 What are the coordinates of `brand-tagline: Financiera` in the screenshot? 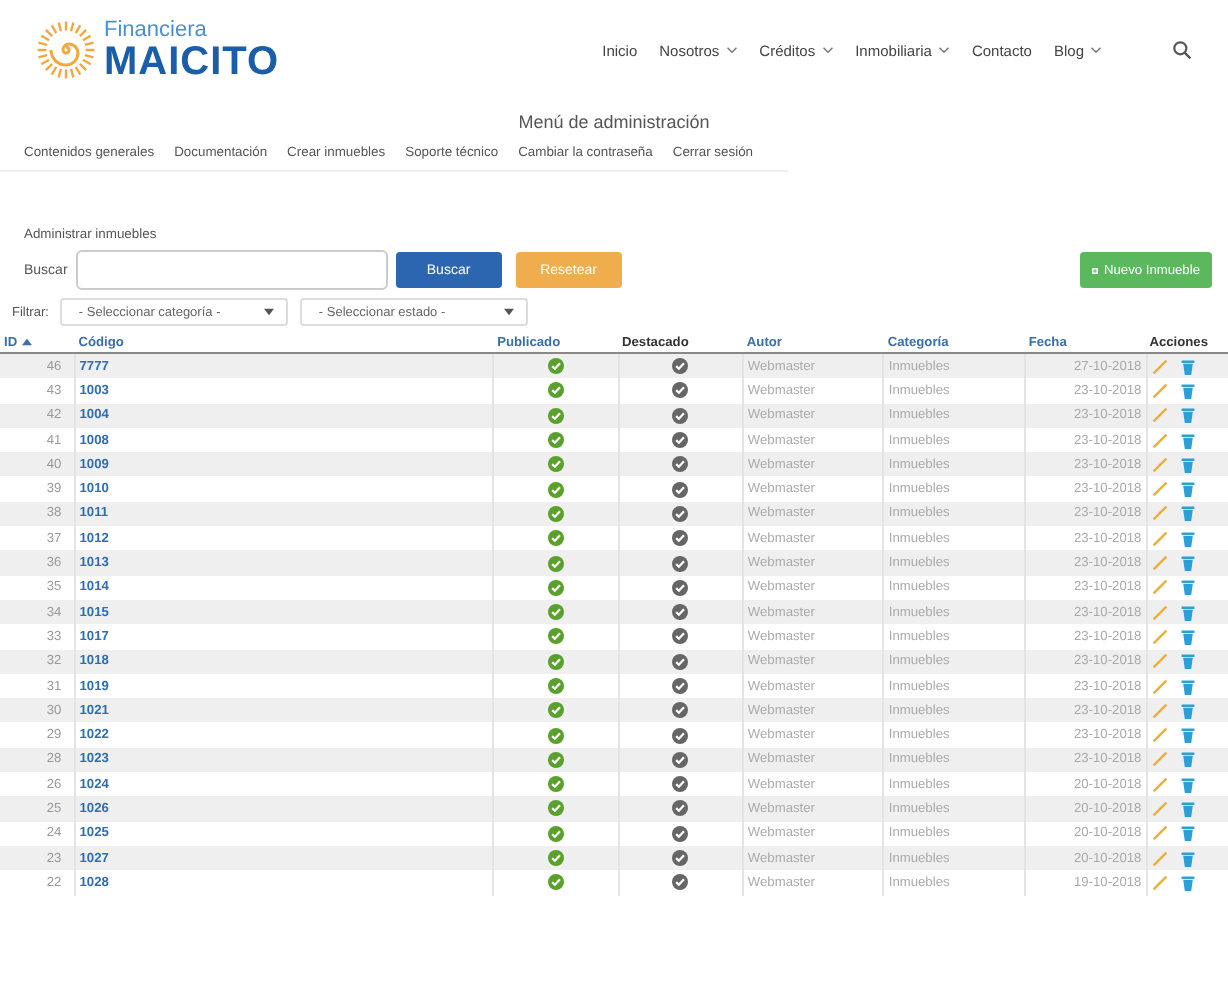 It's located at (156, 30).